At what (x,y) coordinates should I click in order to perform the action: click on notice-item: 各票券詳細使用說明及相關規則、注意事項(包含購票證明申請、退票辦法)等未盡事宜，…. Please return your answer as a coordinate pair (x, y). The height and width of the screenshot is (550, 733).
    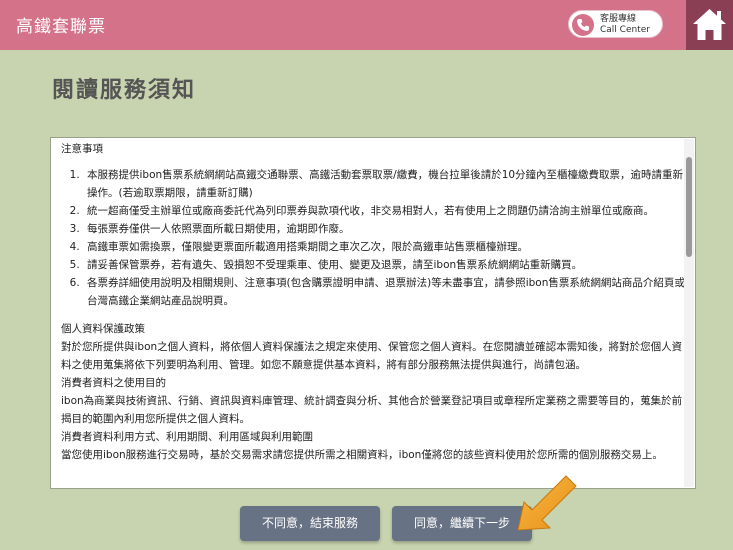
    Looking at the image, I should click on (384, 292).